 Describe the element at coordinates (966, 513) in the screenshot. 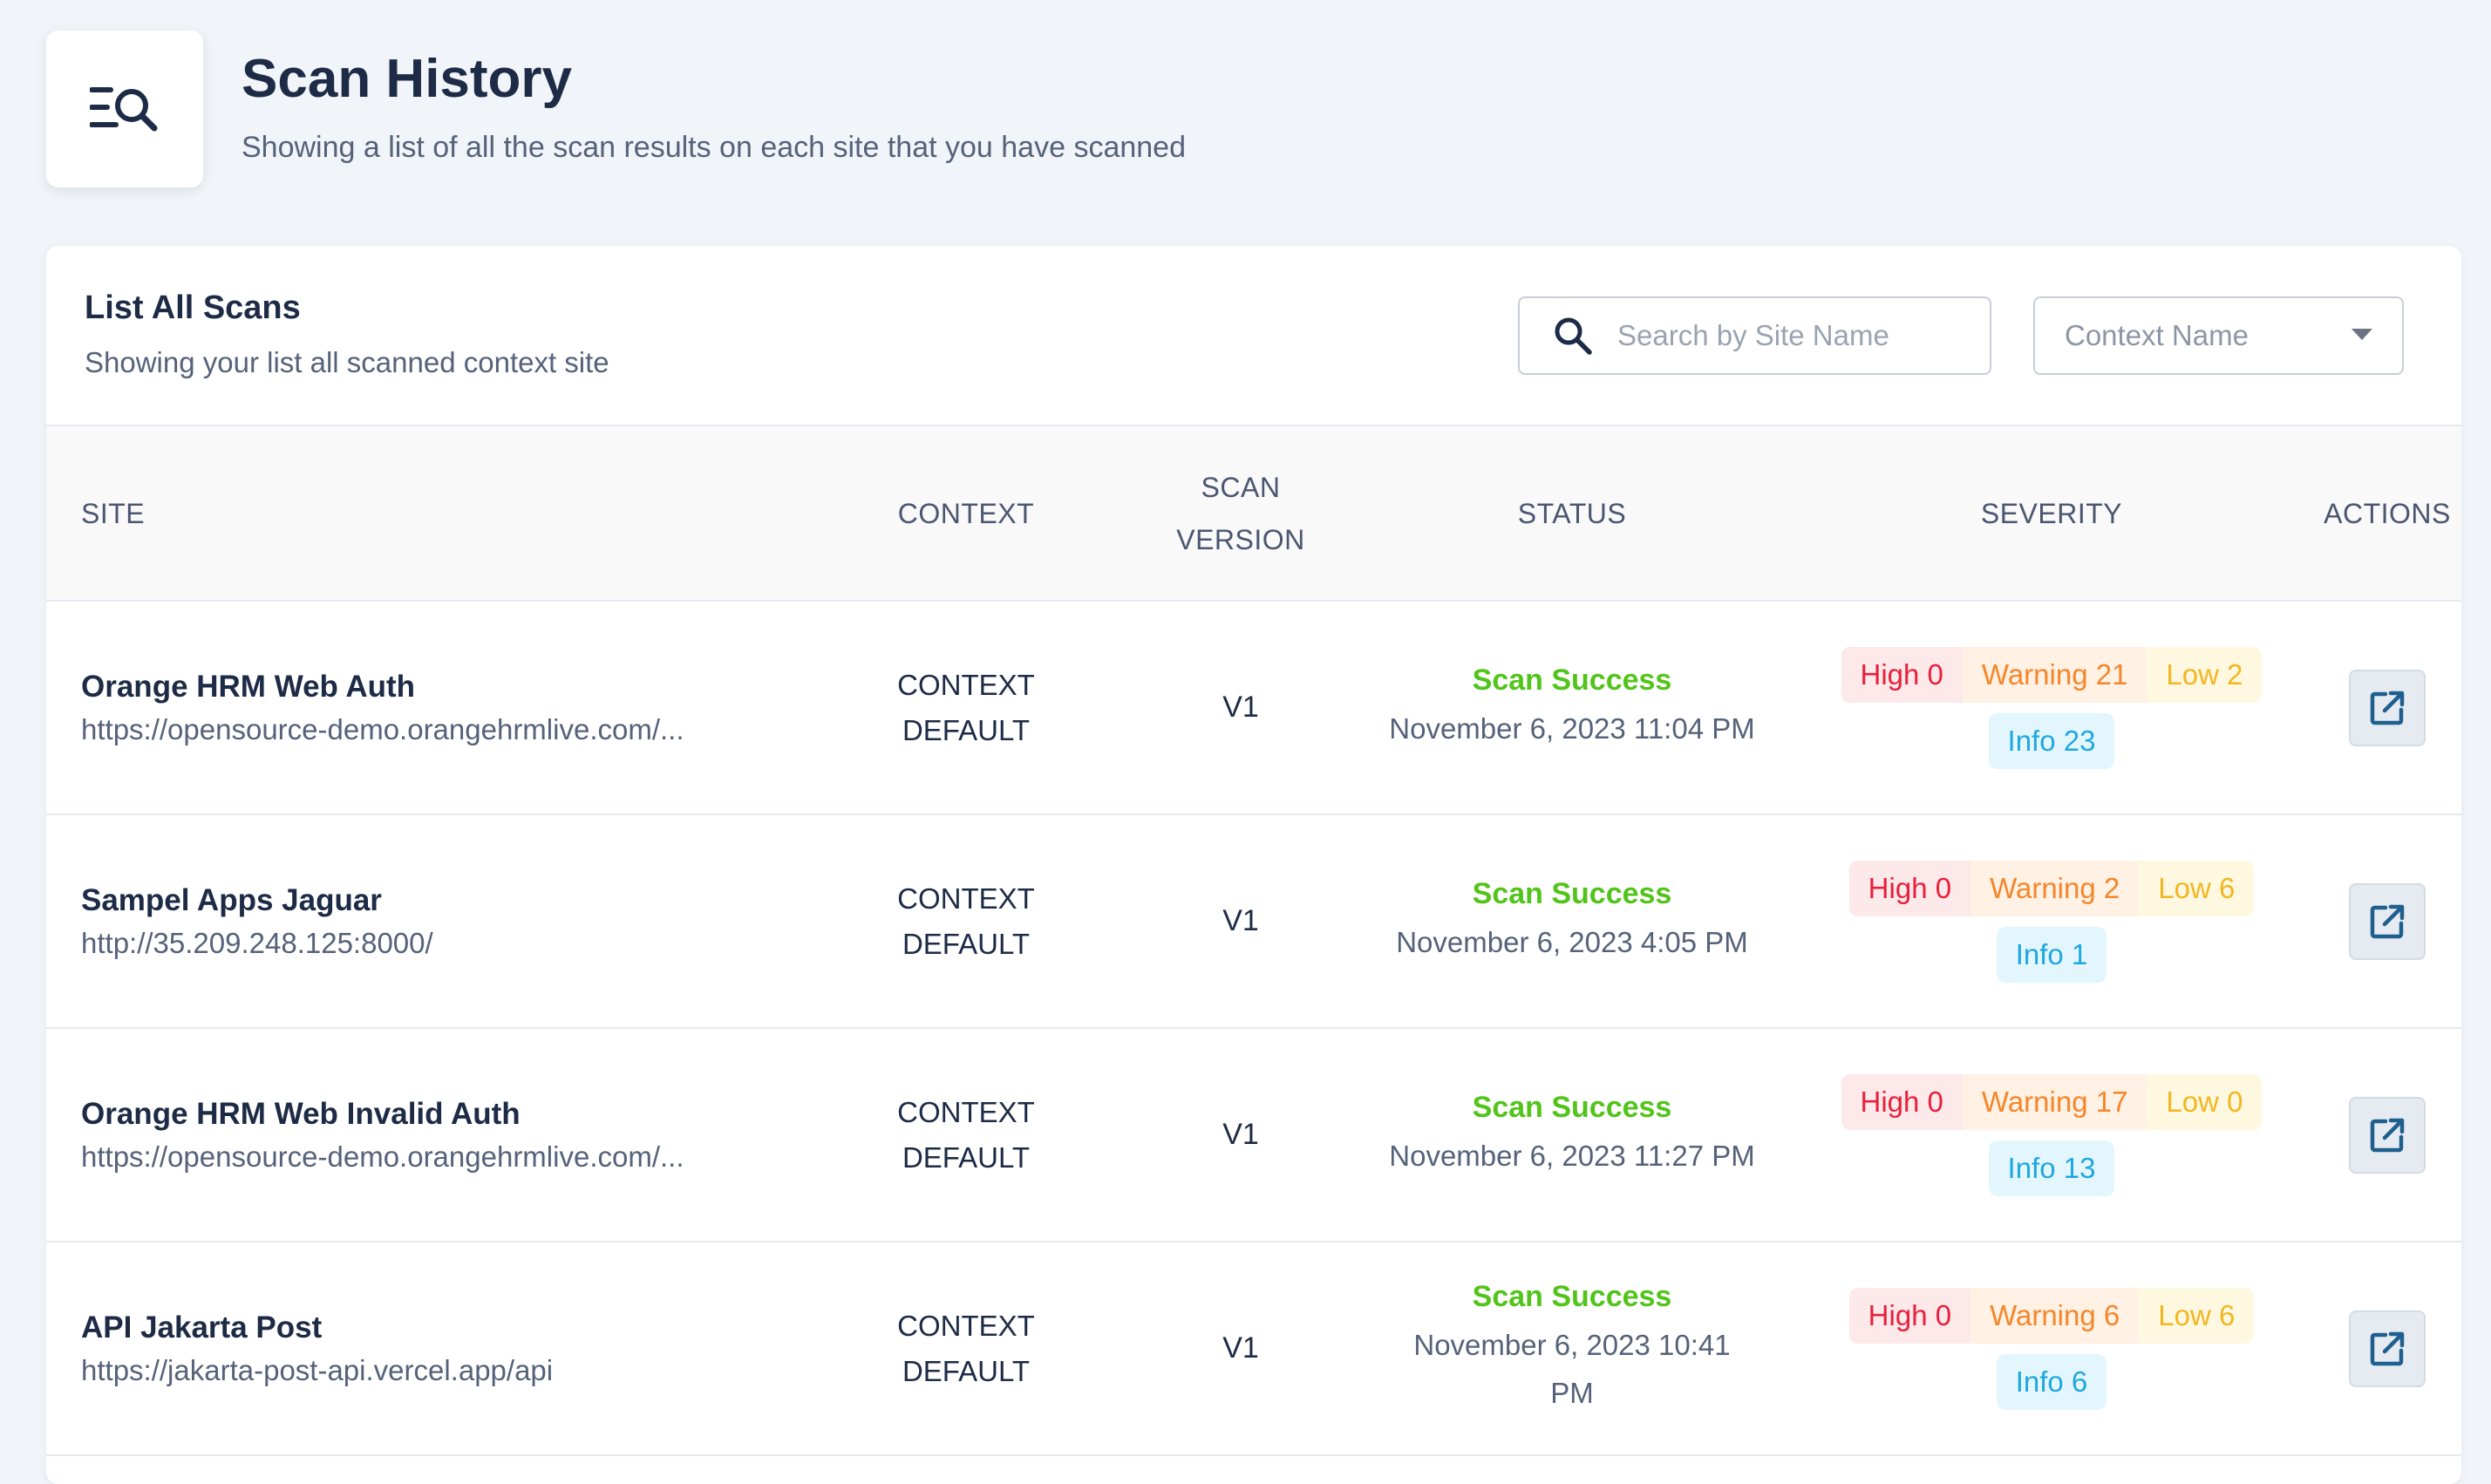

I see `column-header-context: CONTEXT` at that location.